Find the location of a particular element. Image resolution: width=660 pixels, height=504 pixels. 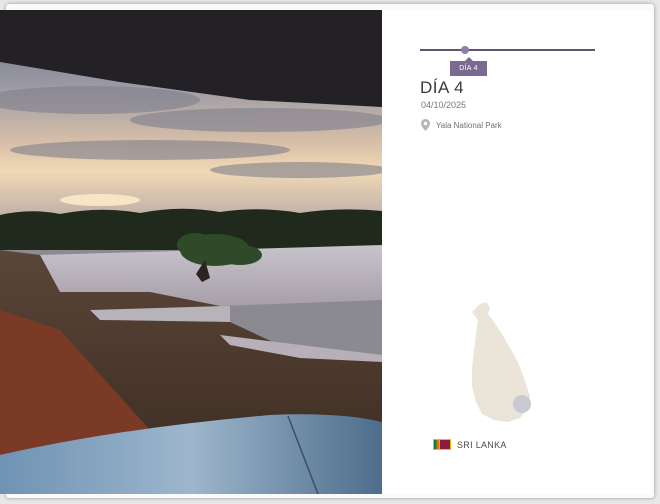

country-name: SRI LANKA is located at coordinates (482, 444).